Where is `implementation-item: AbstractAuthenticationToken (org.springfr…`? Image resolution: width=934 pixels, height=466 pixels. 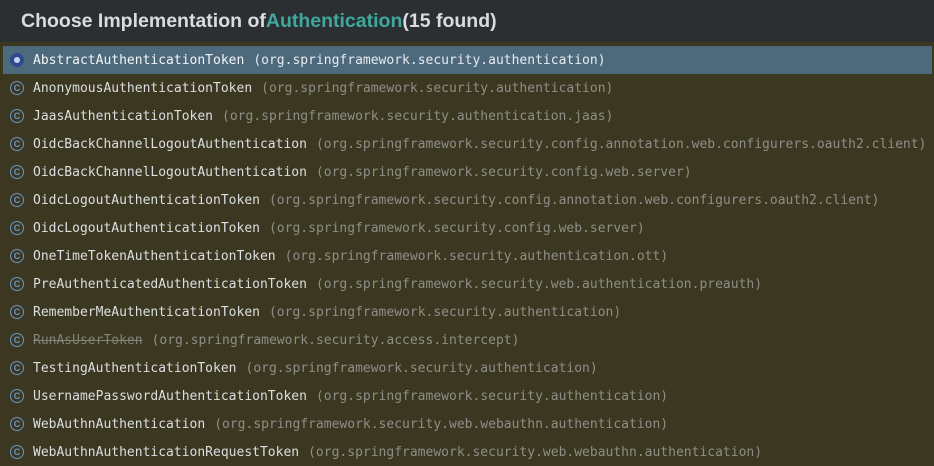
implementation-item: AbstractAuthenticationToken (org.springfr… is located at coordinates (467, 60).